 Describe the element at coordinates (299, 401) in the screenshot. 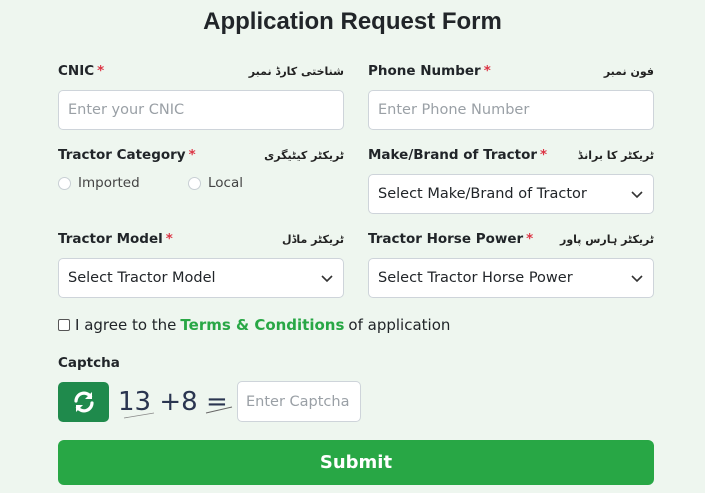

I see `captcha-input` at that location.